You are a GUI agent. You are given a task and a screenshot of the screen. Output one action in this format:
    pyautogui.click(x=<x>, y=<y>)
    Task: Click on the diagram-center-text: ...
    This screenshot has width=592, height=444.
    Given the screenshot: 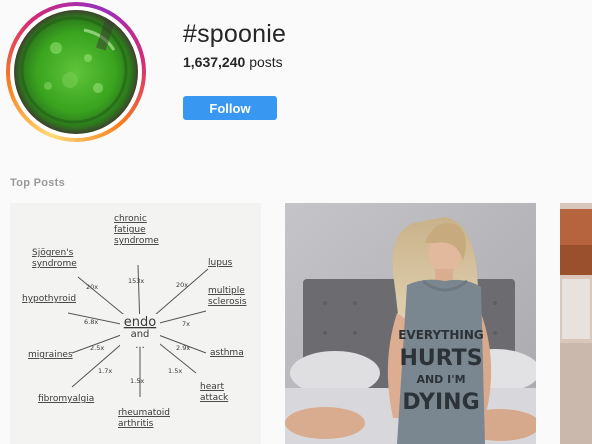 What is the action you would take?
    pyautogui.click(x=140, y=345)
    